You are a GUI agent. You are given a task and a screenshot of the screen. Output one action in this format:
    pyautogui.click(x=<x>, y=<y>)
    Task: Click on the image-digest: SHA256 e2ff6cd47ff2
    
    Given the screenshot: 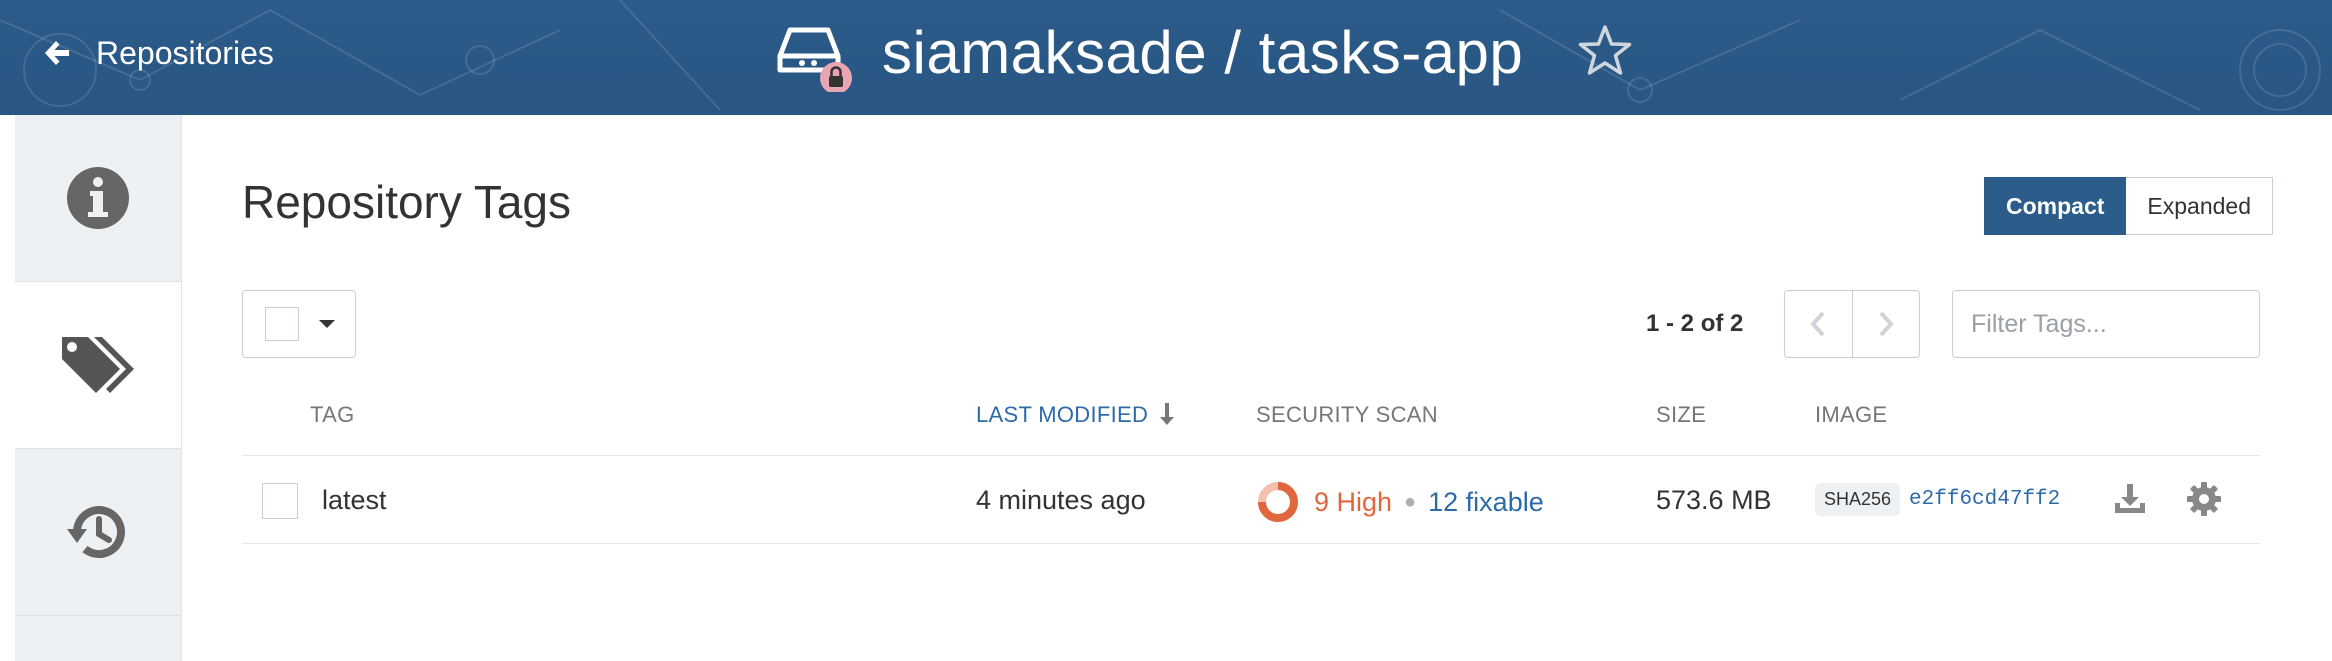 What is the action you would take?
    pyautogui.click(x=1937, y=499)
    